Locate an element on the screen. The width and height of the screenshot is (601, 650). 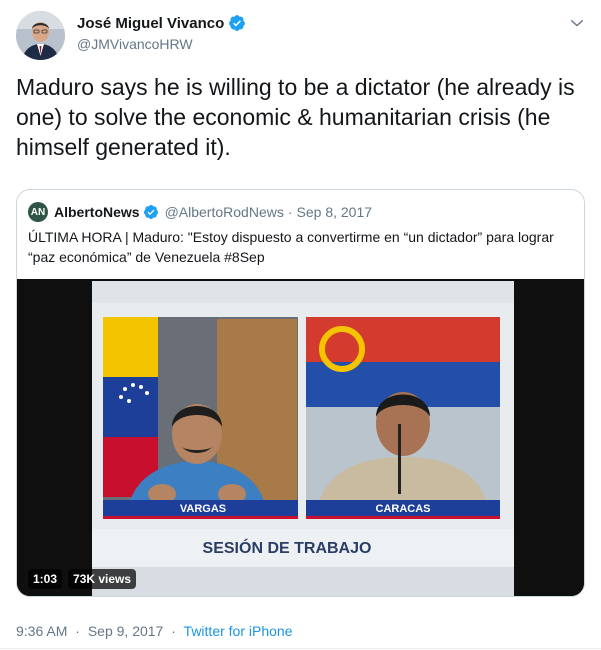
avatar-image is located at coordinates (40, 35).